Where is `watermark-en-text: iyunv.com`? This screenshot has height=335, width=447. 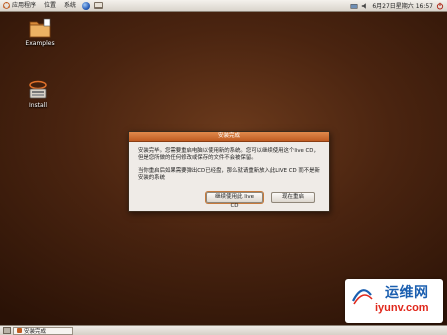 watermark-en-text: iyunv.com is located at coordinates (402, 308).